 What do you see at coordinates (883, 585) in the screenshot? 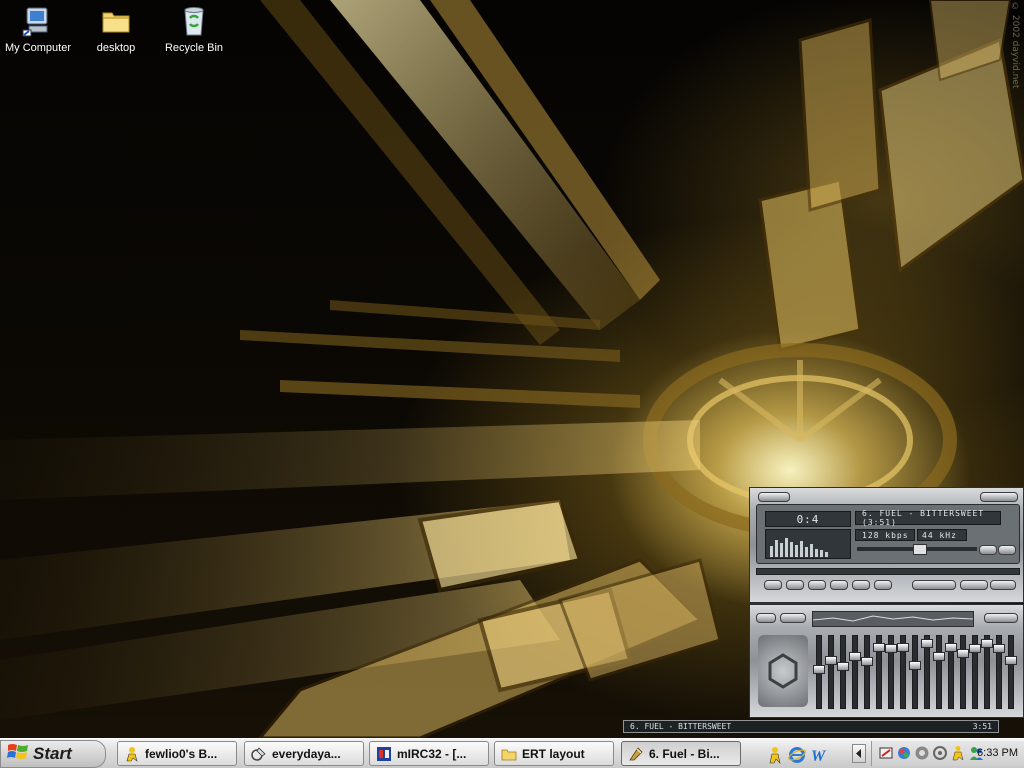
I see `winamp-eject-button` at bounding box center [883, 585].